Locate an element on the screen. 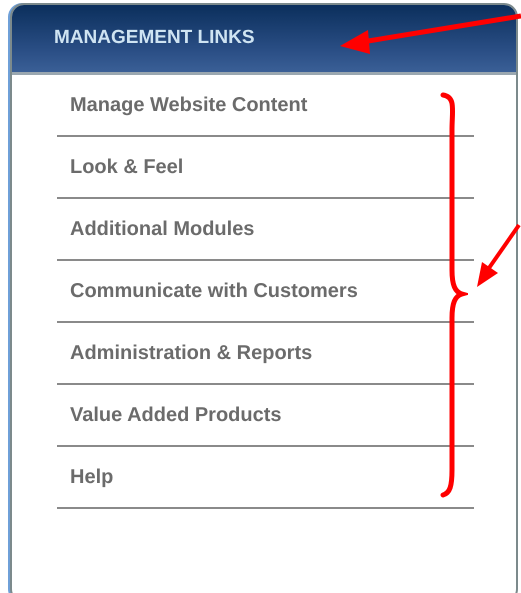 Image resolution: width=521 pixels, height=593 pixels. menu-link: Additional Modules is located at coordinates (162, 229).